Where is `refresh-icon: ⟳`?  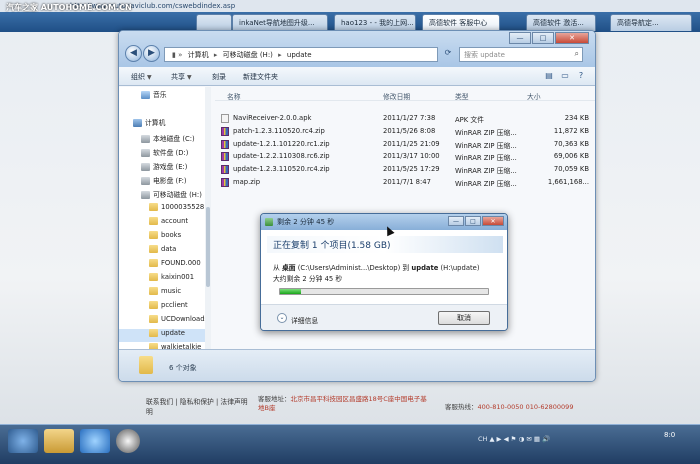 refresh-icon: ⟳ is located at coordinates (448, 54).